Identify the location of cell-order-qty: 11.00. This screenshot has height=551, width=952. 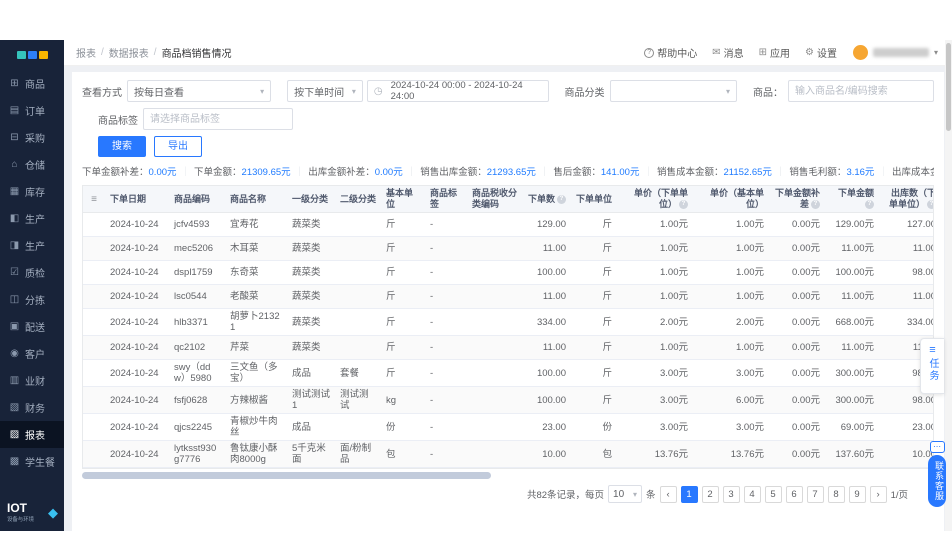
(547, 248).